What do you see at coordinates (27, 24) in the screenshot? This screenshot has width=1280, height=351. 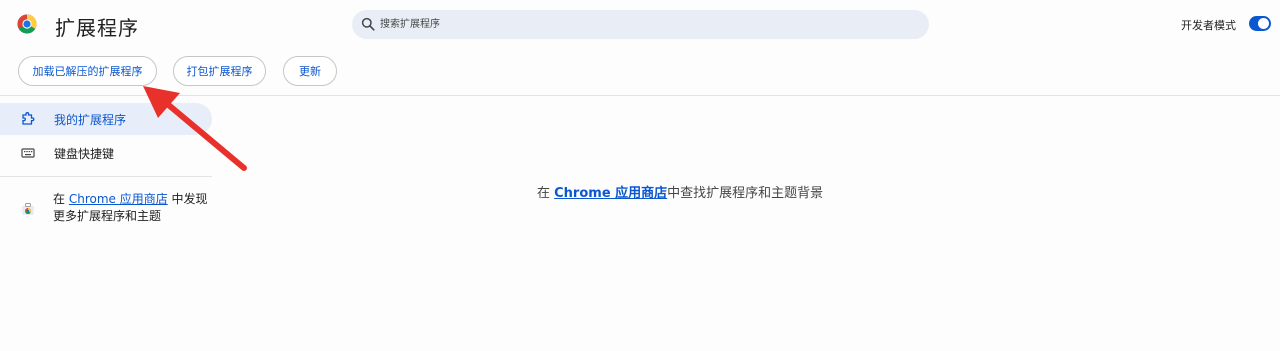 I see `chrome-logo-icon` at bounding box center [27, 24].